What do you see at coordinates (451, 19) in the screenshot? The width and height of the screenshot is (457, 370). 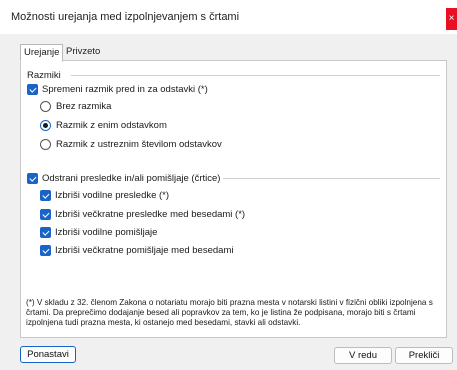 I see `close-button: ×` at bounding box center [451, 19].